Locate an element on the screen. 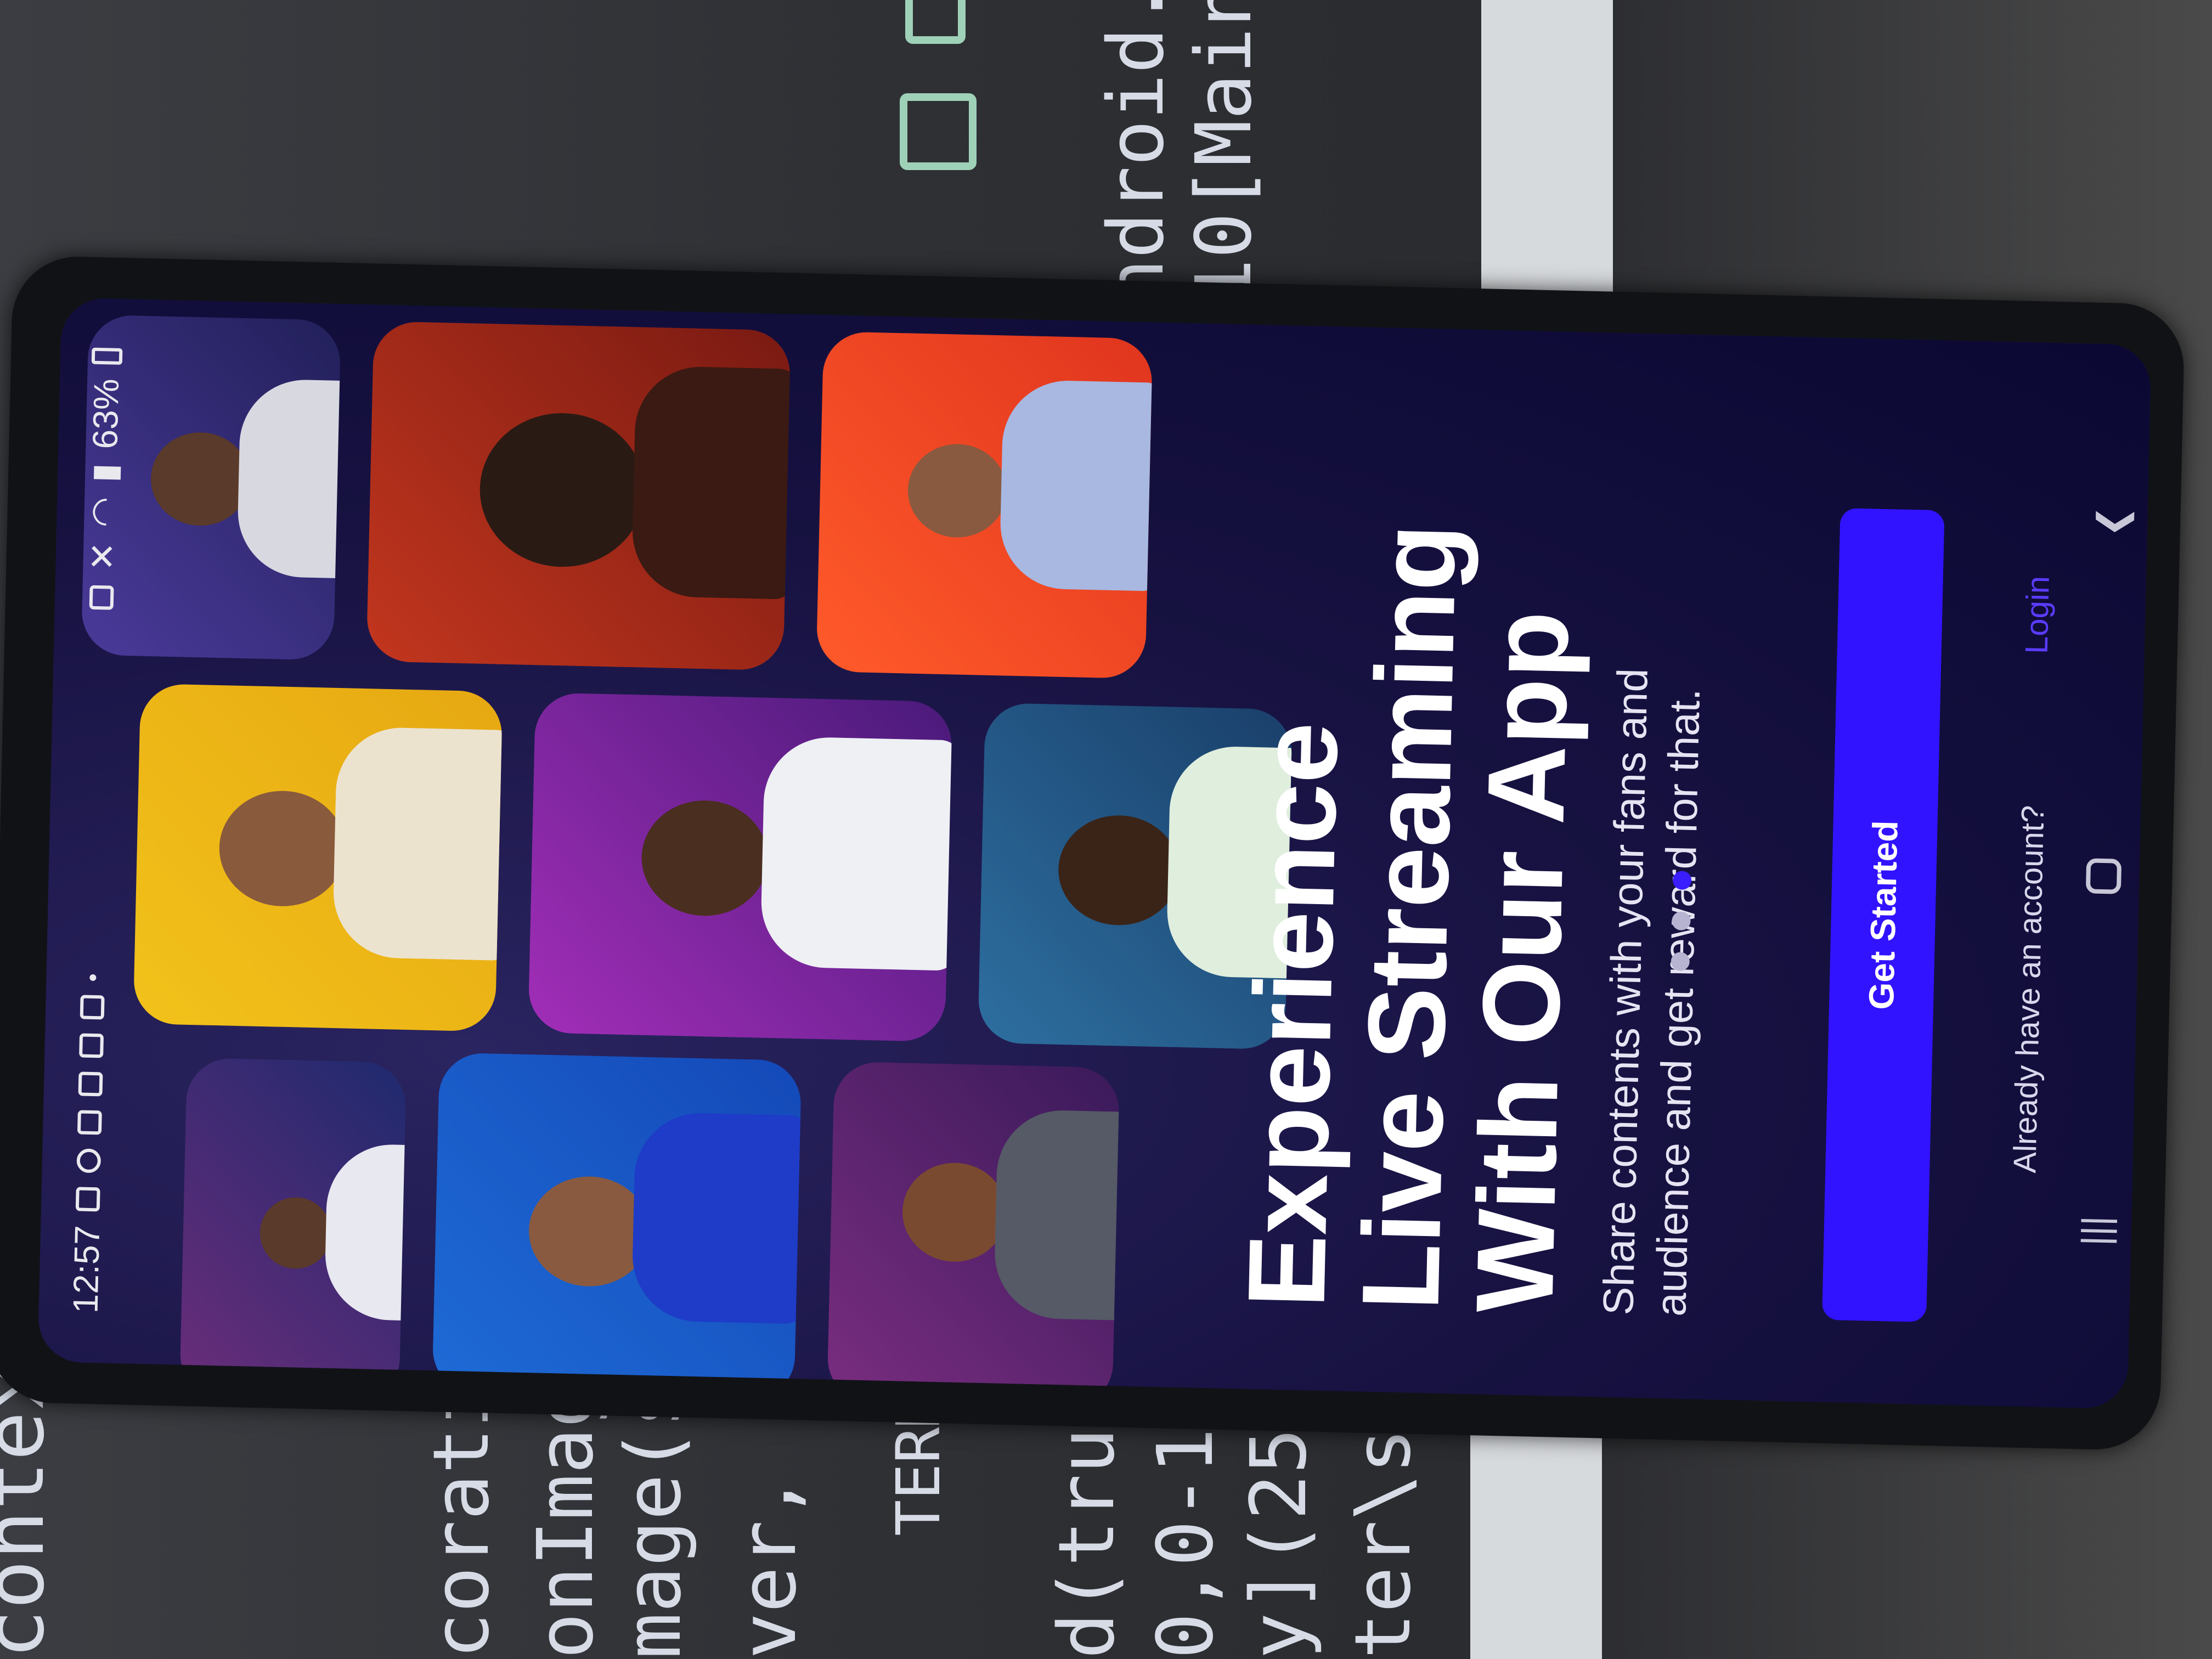 Image resolution: width=2212 pixels, height=1659 pixels. whatsapp-icon is located at coordinates (88, 1160).